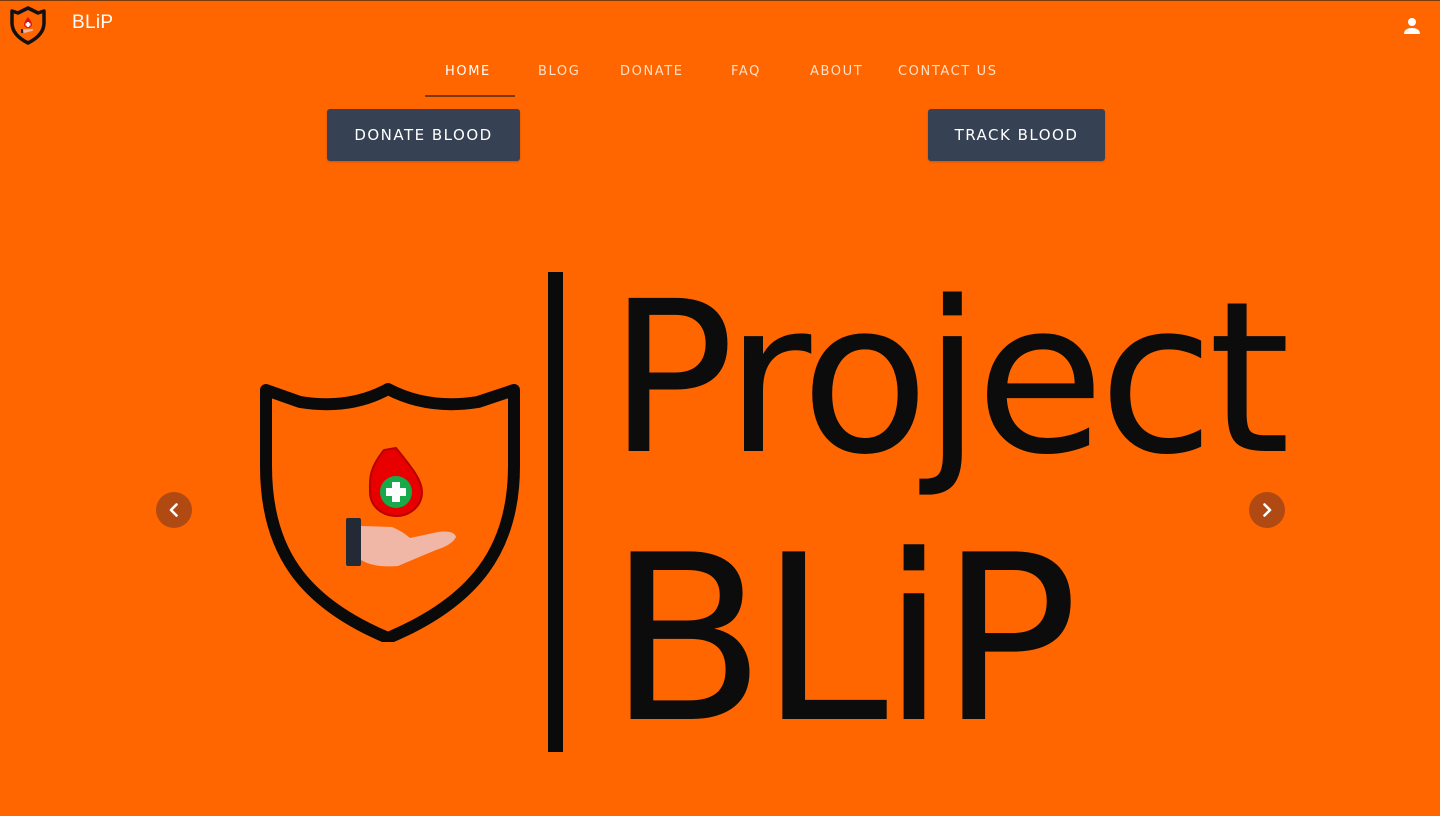 The image size is (1440, 816). I want to click on main-nav: HOME BLOG DONATE FAQ ABOUT CONTACT US, so click(720, 76).